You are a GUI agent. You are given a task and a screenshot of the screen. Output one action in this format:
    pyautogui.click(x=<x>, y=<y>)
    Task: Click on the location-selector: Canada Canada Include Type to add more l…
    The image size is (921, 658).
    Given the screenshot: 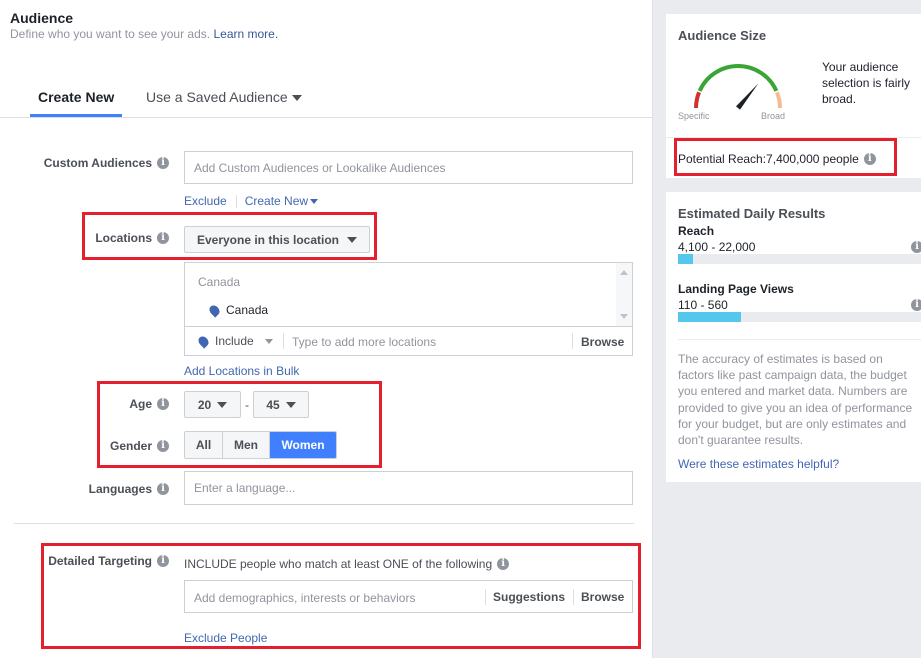 What is the action you would take?
    pyautogui.click(x=408, y=309)
    